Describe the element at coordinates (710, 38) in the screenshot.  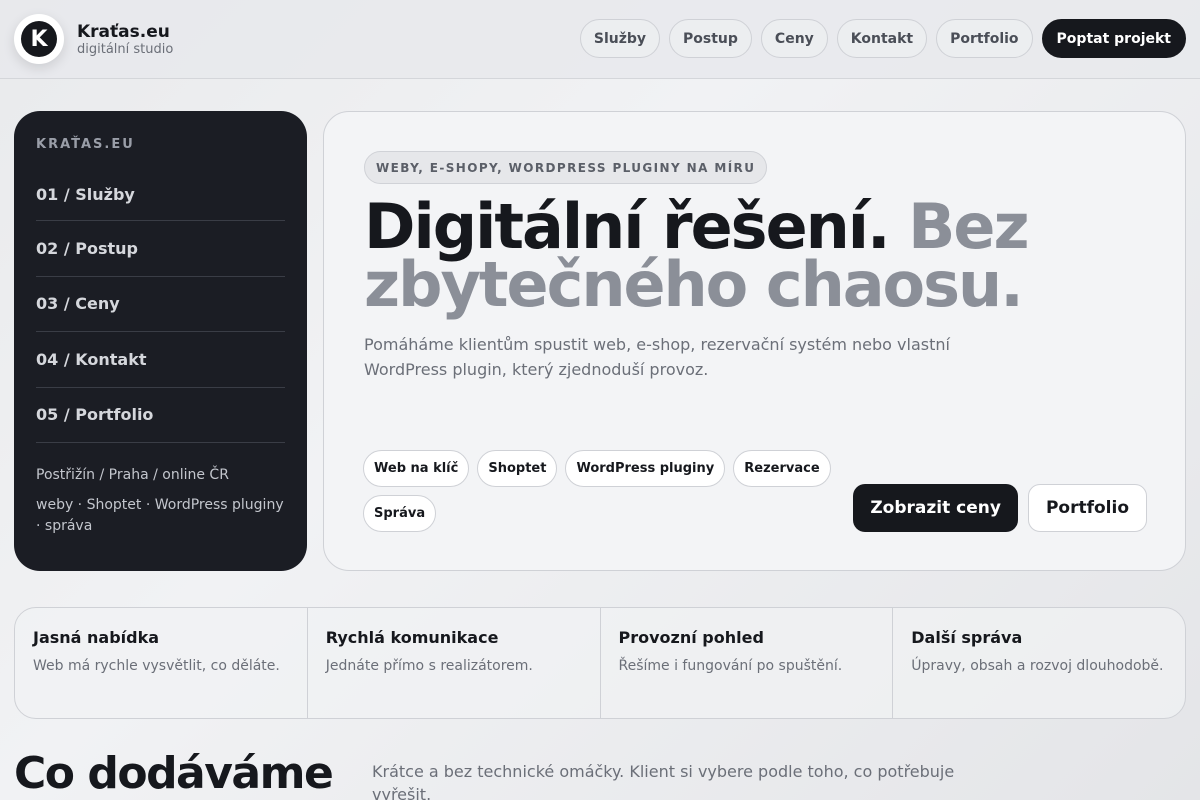
I see `nav-postup: Postup` at that location.